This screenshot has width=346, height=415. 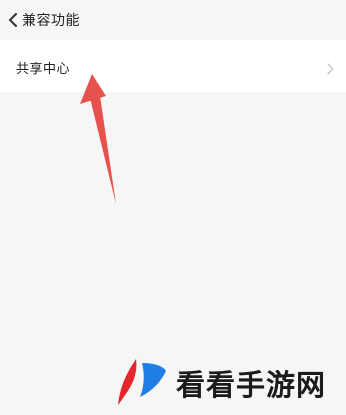 What do you see at coordinates (43, 69) in the screenshot?
I see `list-item-label: 共享中心` at bounding box center [43, 69].